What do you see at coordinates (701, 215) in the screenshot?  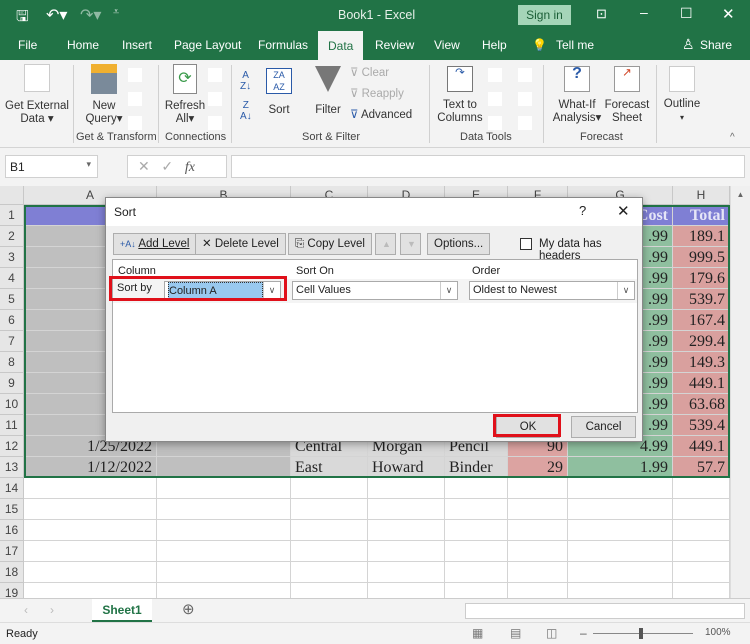 I see `cell-H1: Total` at bounding box center [701, 215].